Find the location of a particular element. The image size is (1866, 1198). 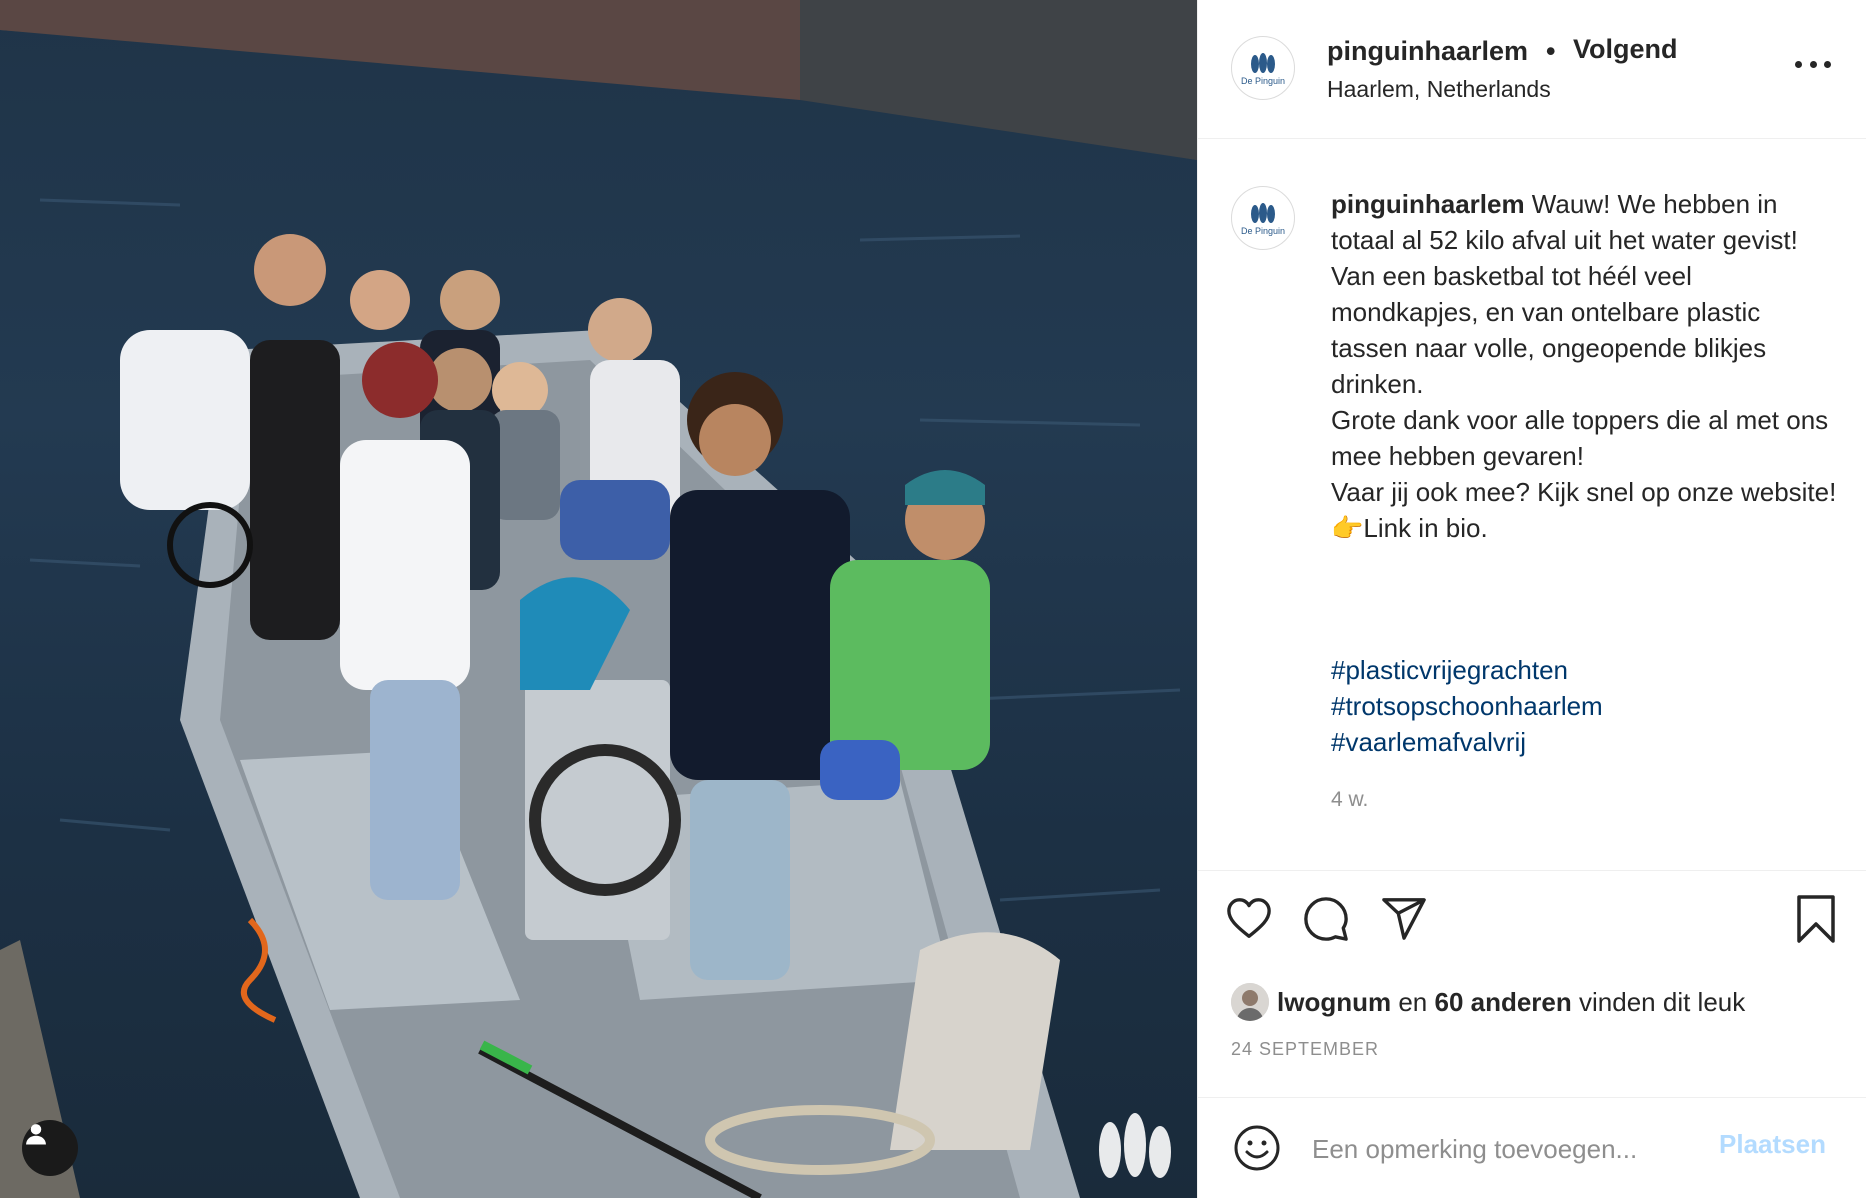

caption-username: pinguinhaarlem is located at coordinates (1428, 204).